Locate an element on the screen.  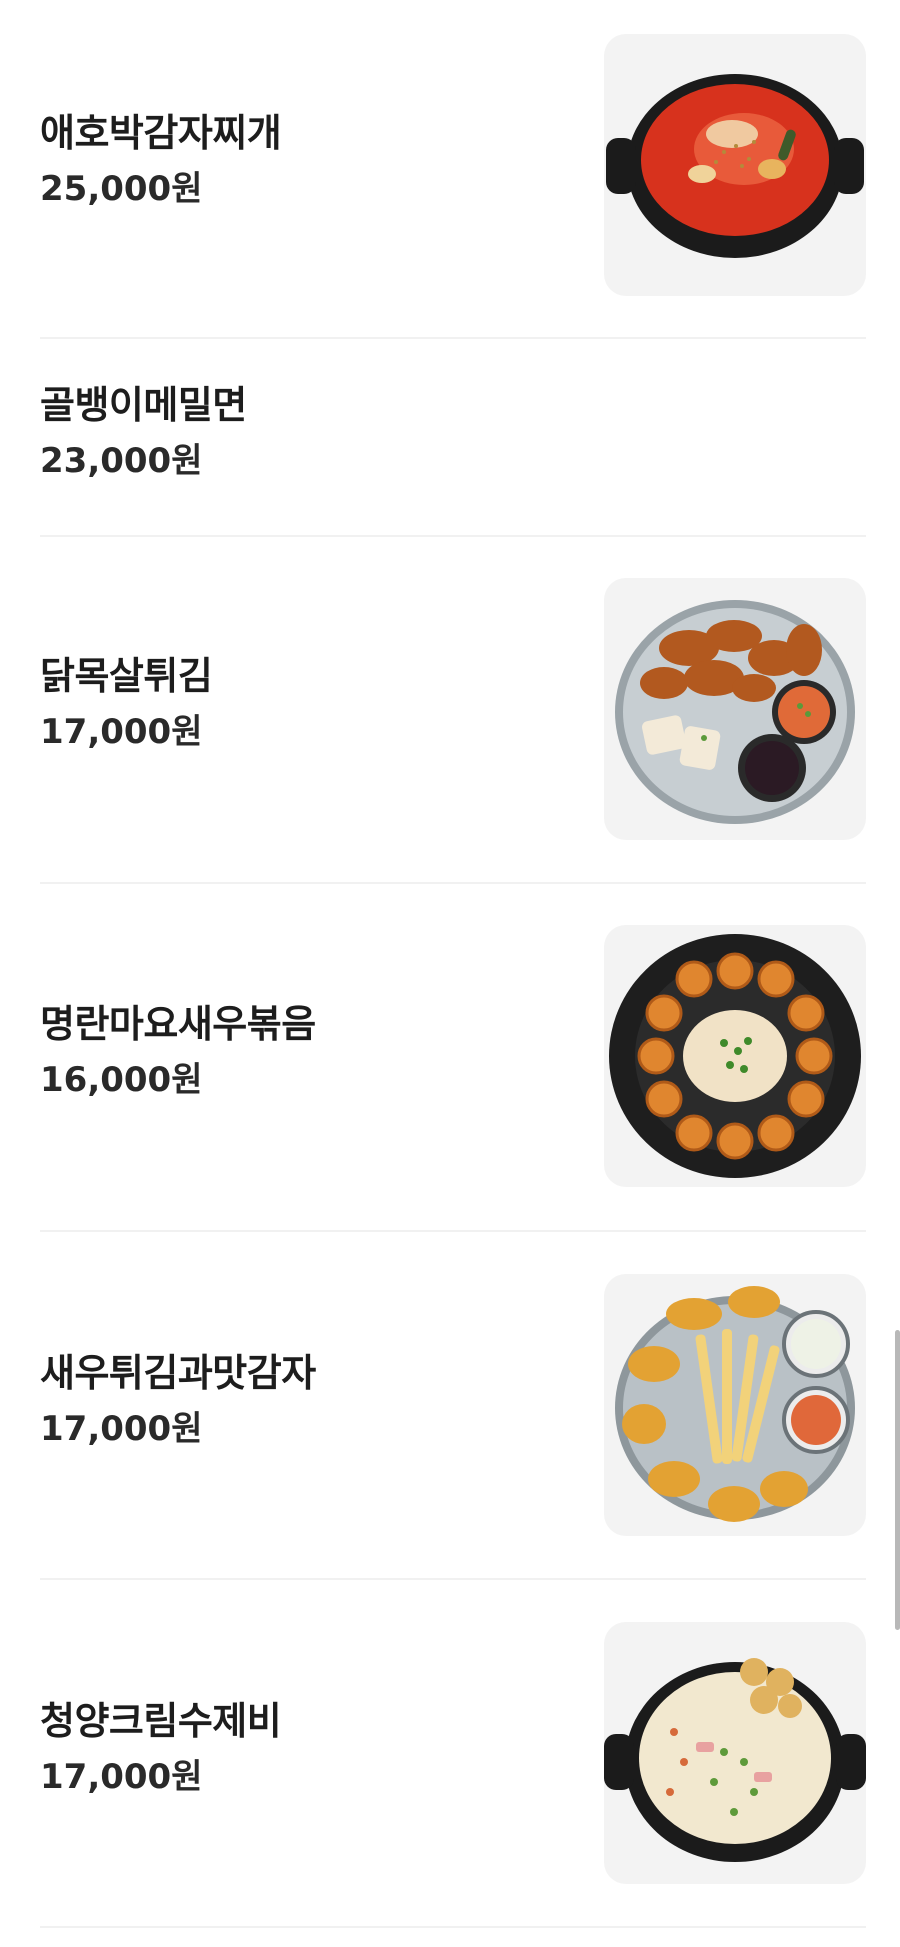
menu-item-info: 청양크림수제비 17,000원 is located at coordinates (161, 1748).